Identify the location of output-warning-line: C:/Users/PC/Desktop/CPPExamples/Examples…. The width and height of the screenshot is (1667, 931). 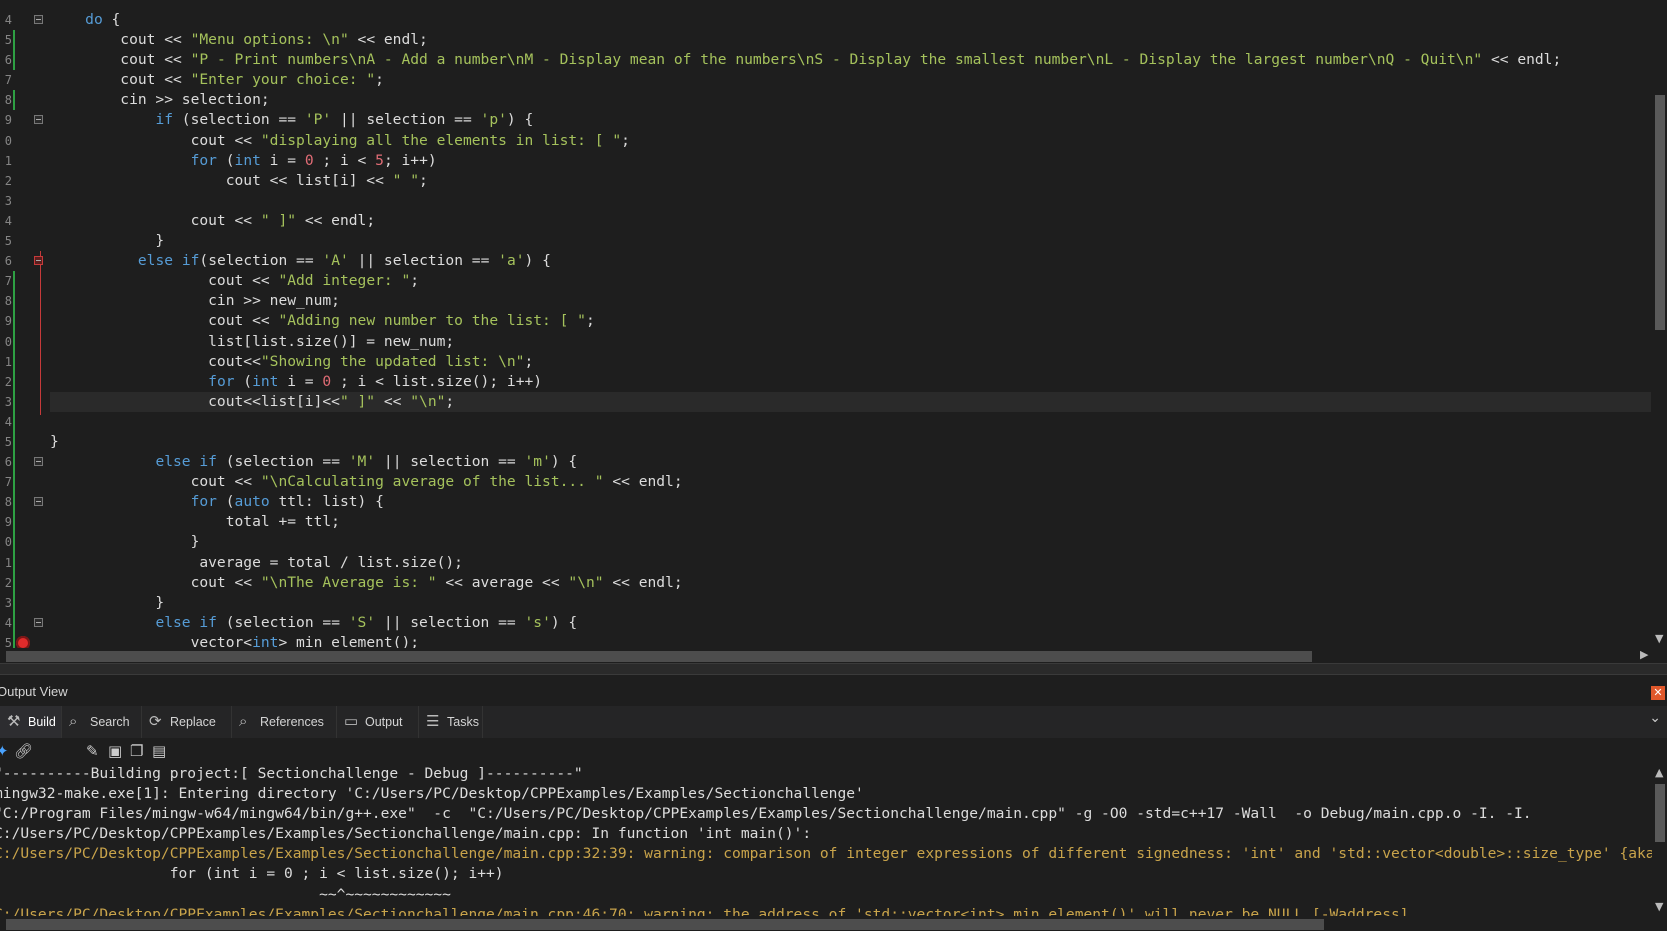
(826, 854).